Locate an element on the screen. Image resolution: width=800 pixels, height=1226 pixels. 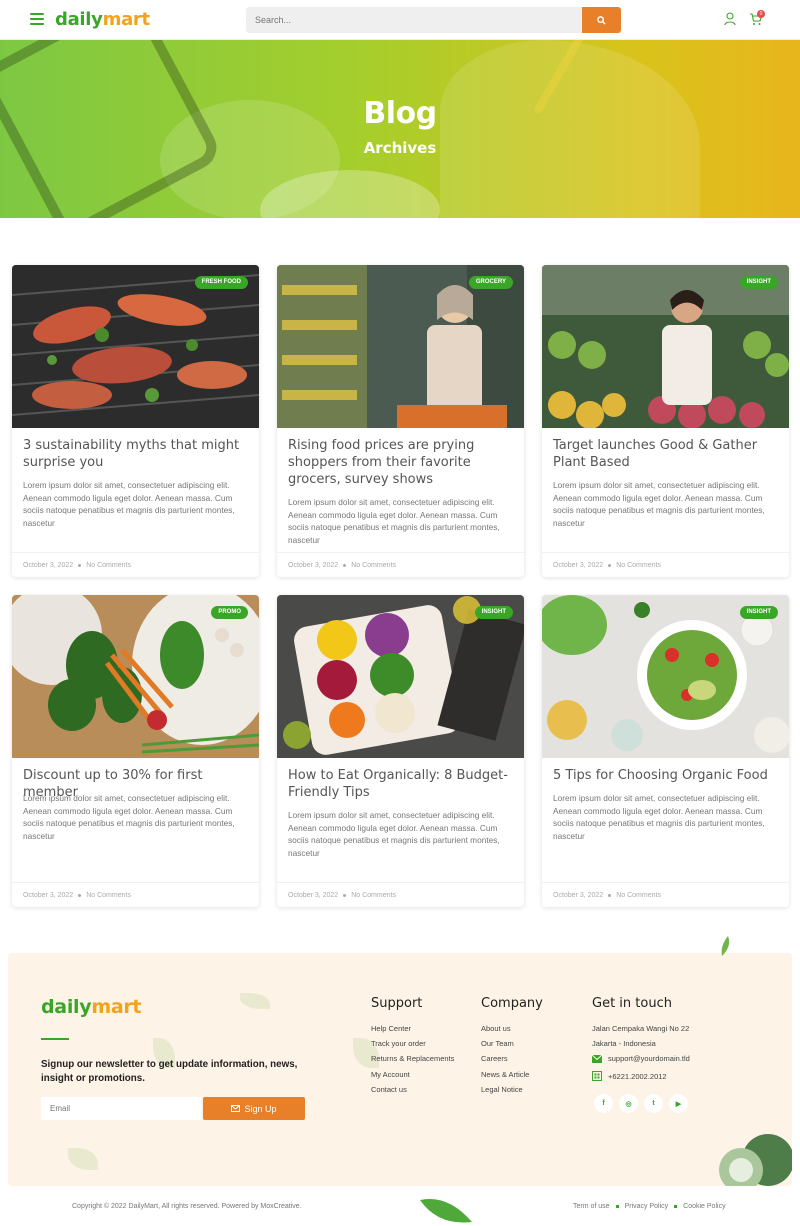
post-category-tag: GROCERY is located at coordinates (490, 282).